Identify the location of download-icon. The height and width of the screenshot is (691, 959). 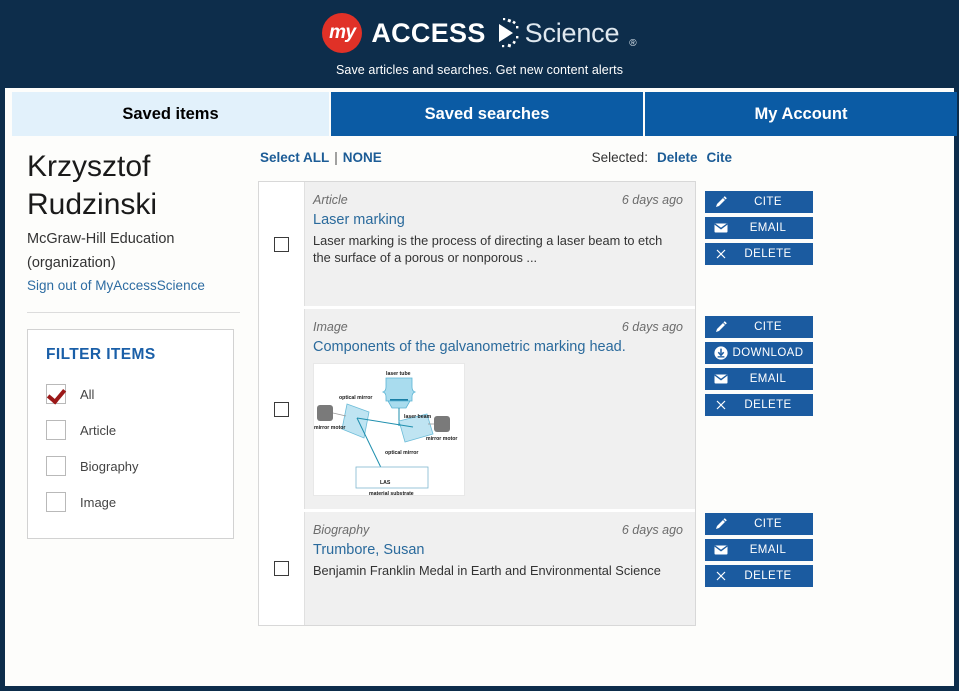
(720, 353).